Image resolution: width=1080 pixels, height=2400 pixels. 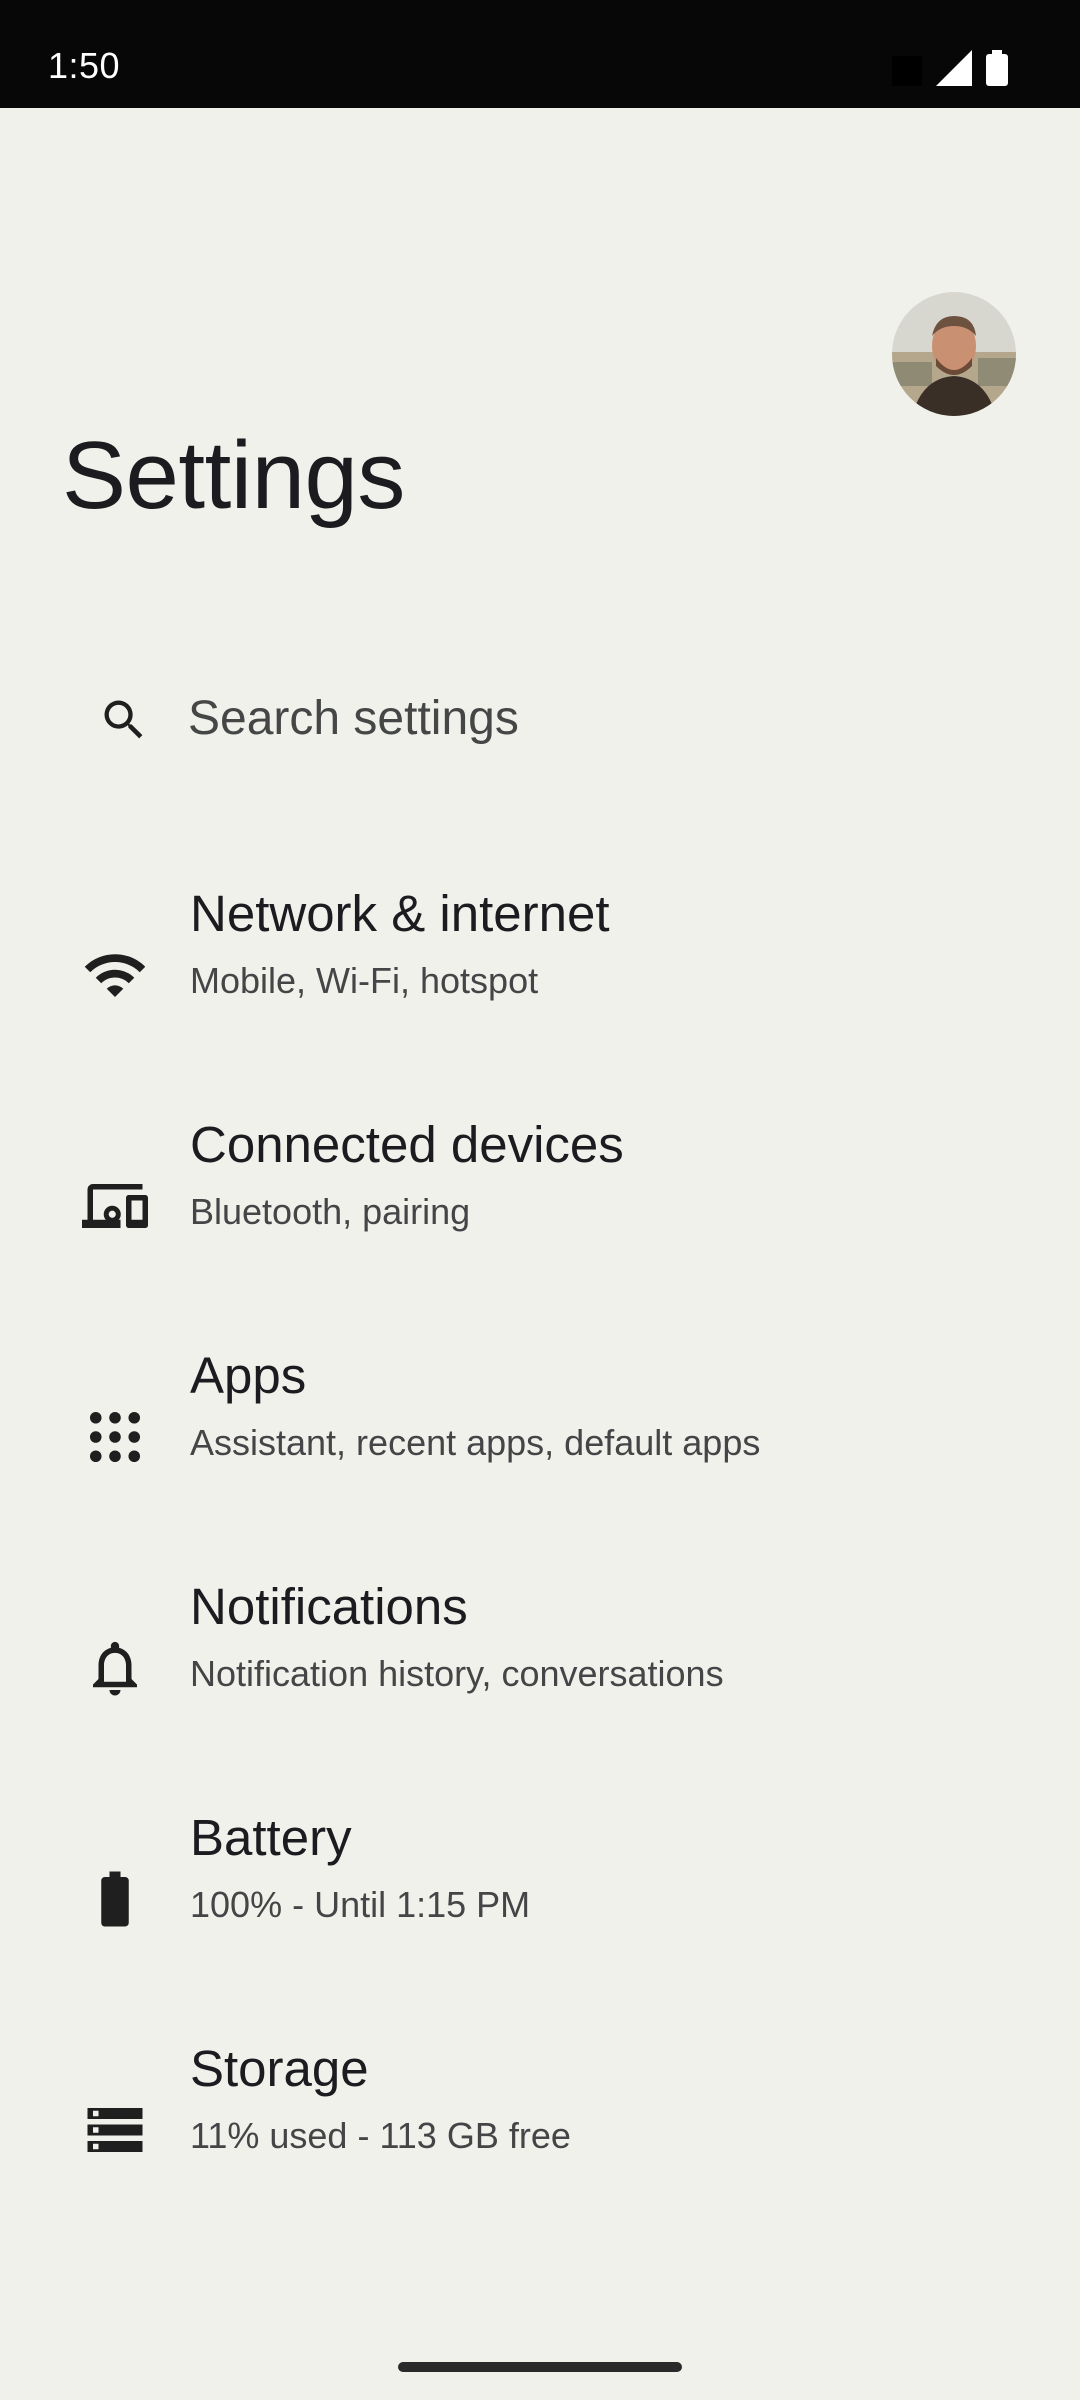 I want to click on setting-item-battery: Battery 100% - Until 1:15 PM, so click(x=540, y=1899).